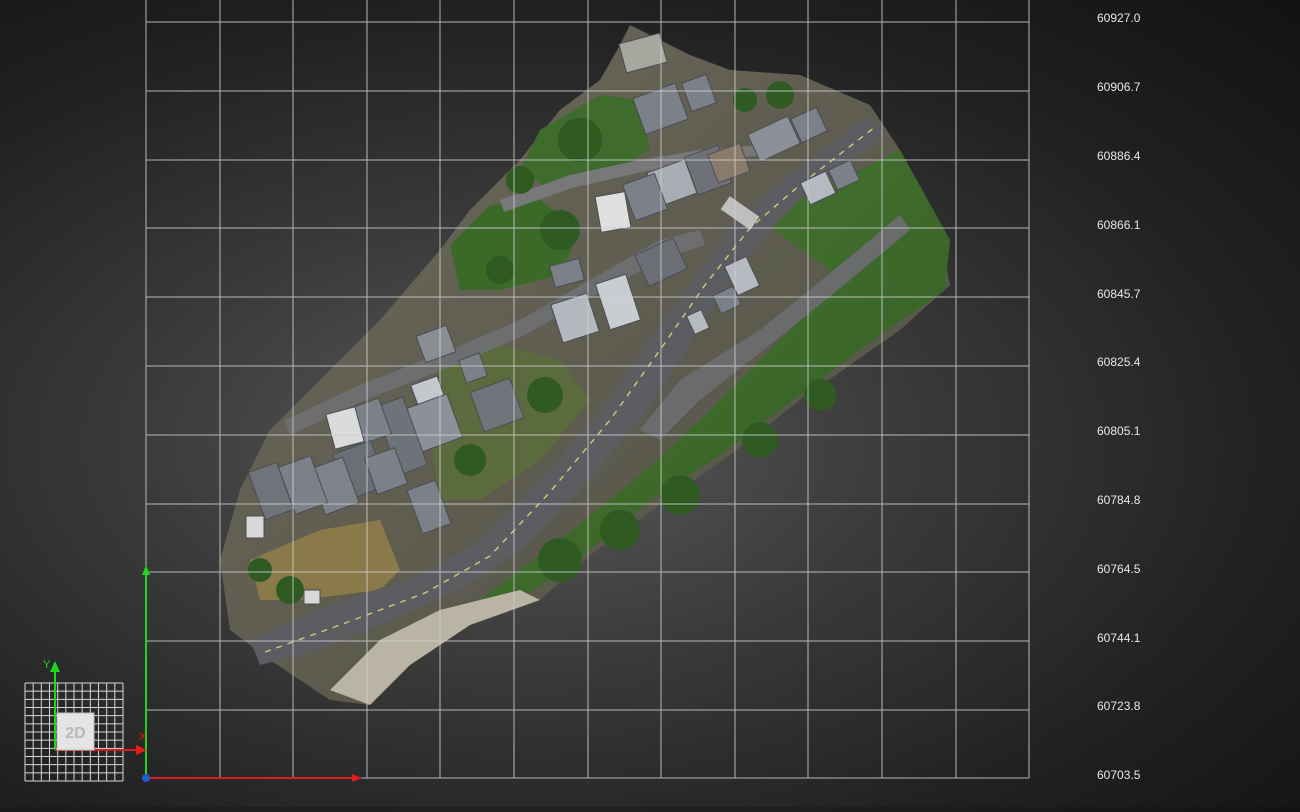  I want to click on y-tick-label: 60805.1, so click(1119, 431).